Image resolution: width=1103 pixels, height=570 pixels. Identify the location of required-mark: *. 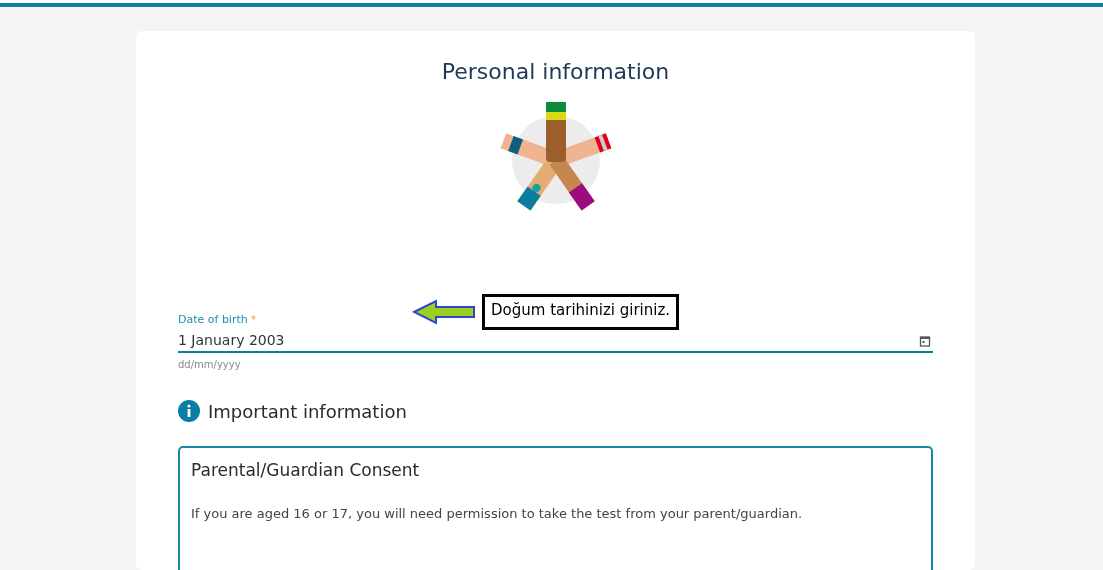
(253, 319).